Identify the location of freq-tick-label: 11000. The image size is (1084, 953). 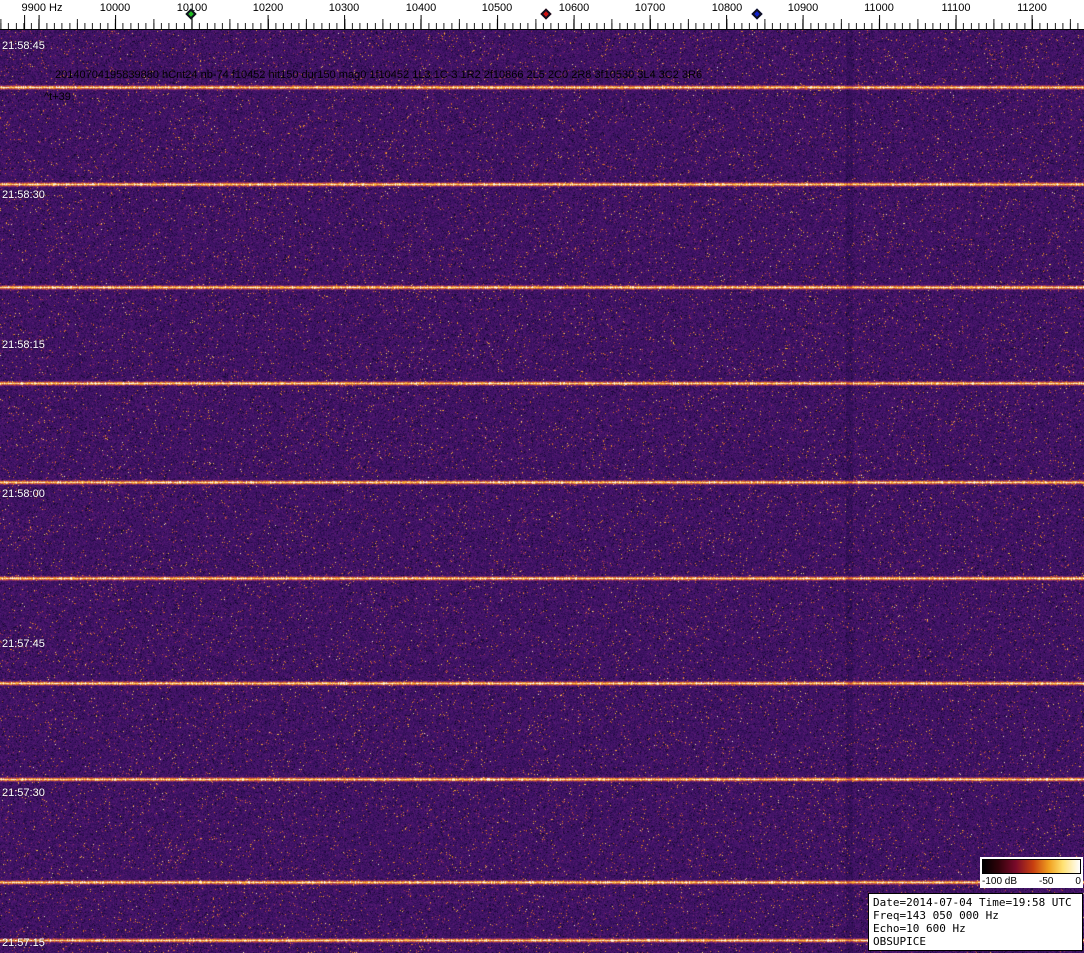
(879, 8).